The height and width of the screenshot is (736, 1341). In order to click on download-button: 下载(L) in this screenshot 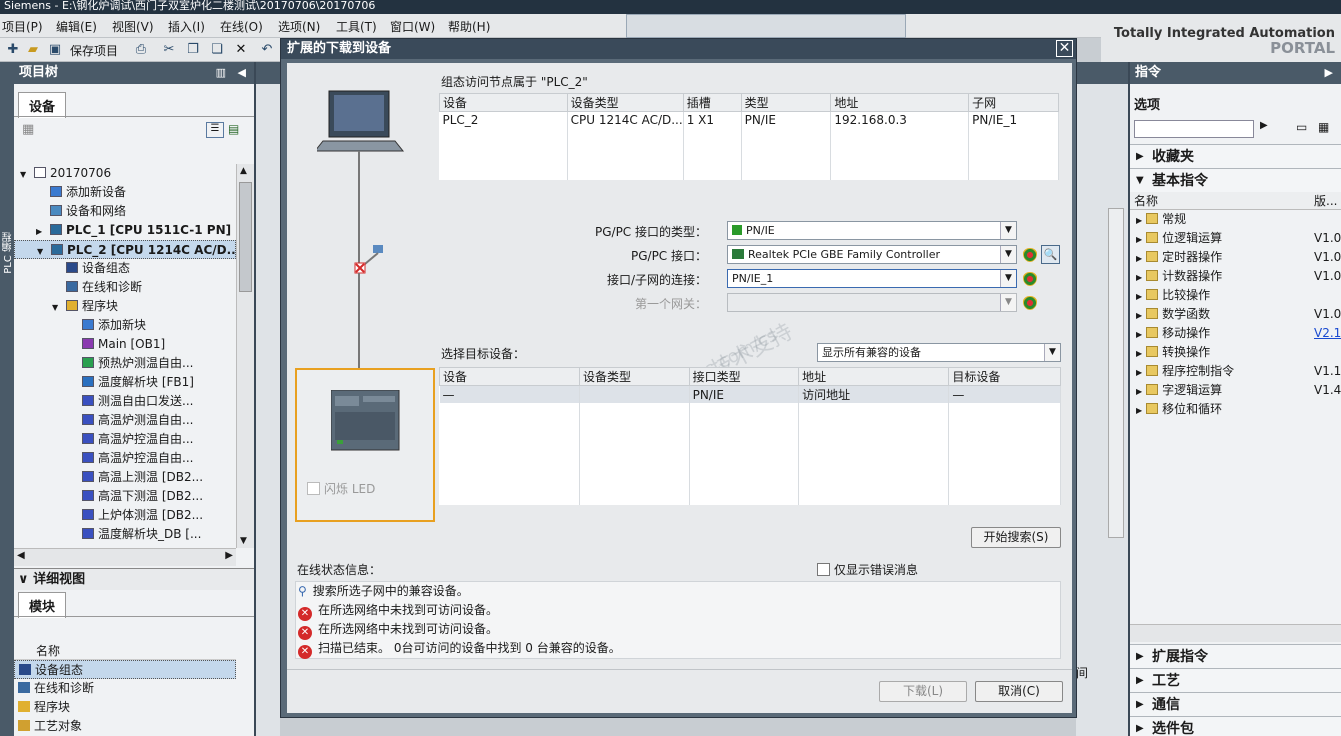, I will do `click(923, 691)`.